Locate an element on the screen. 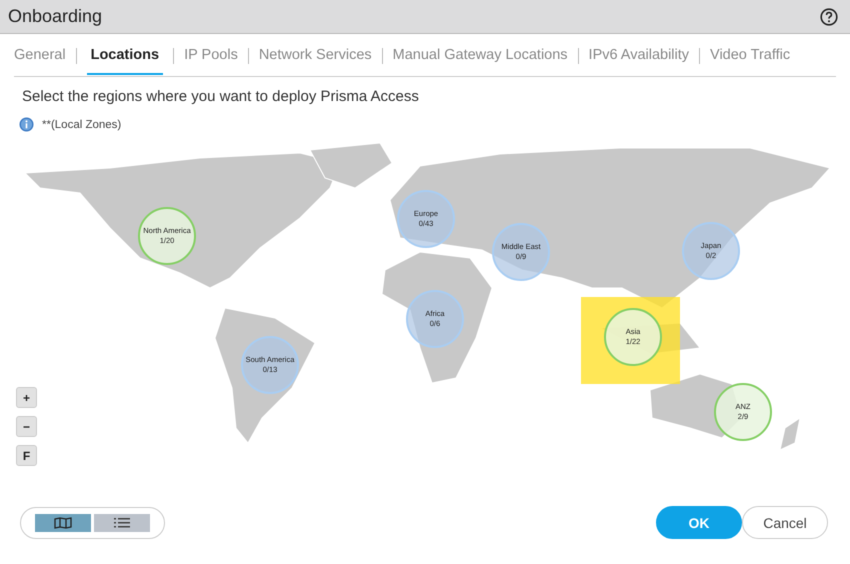 The height and width of the screenshot is (564, 850). tab: Manual Gateway Locations is located at coordinates (480, 56).